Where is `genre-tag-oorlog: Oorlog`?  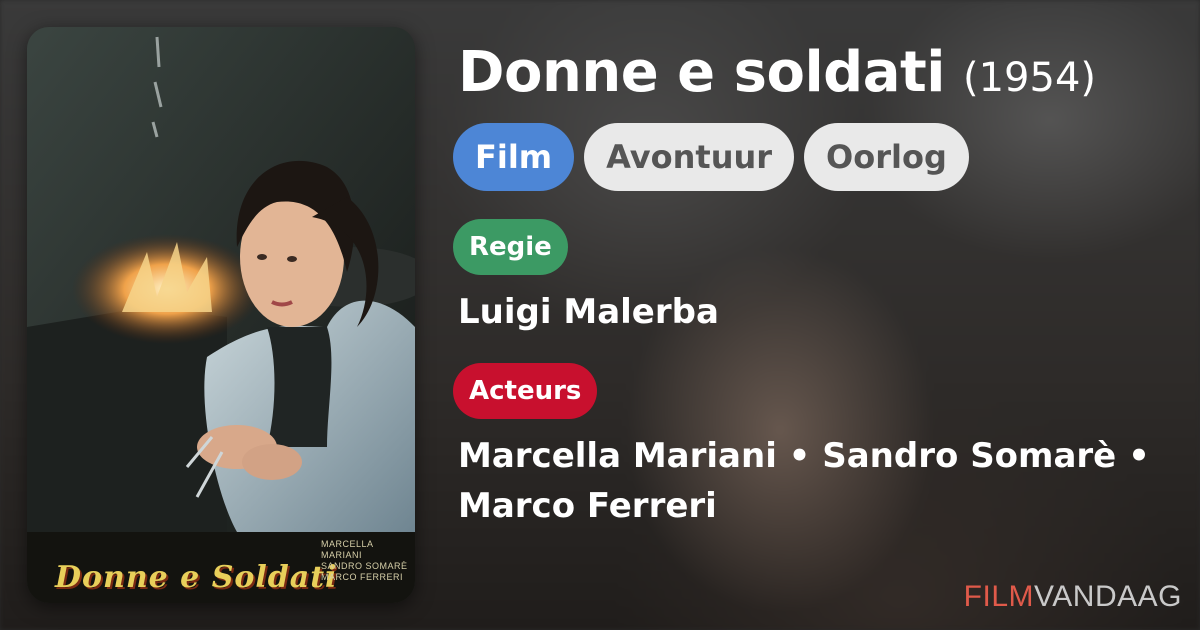 genre-tag-oorlog: Oorlog is located at coordinates (886, 157).